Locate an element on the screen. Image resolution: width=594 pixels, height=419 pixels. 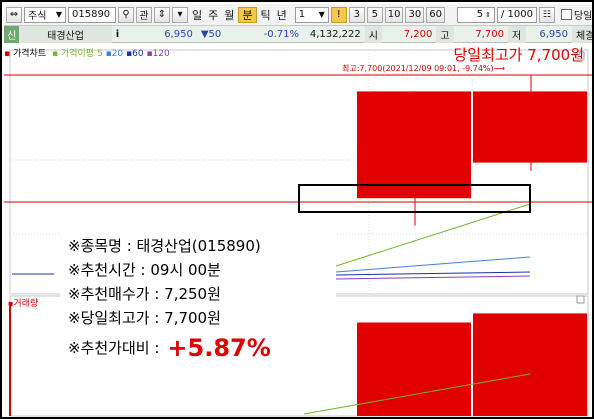
market-select: 주식 ▼ is located at coordinates (45, 14).